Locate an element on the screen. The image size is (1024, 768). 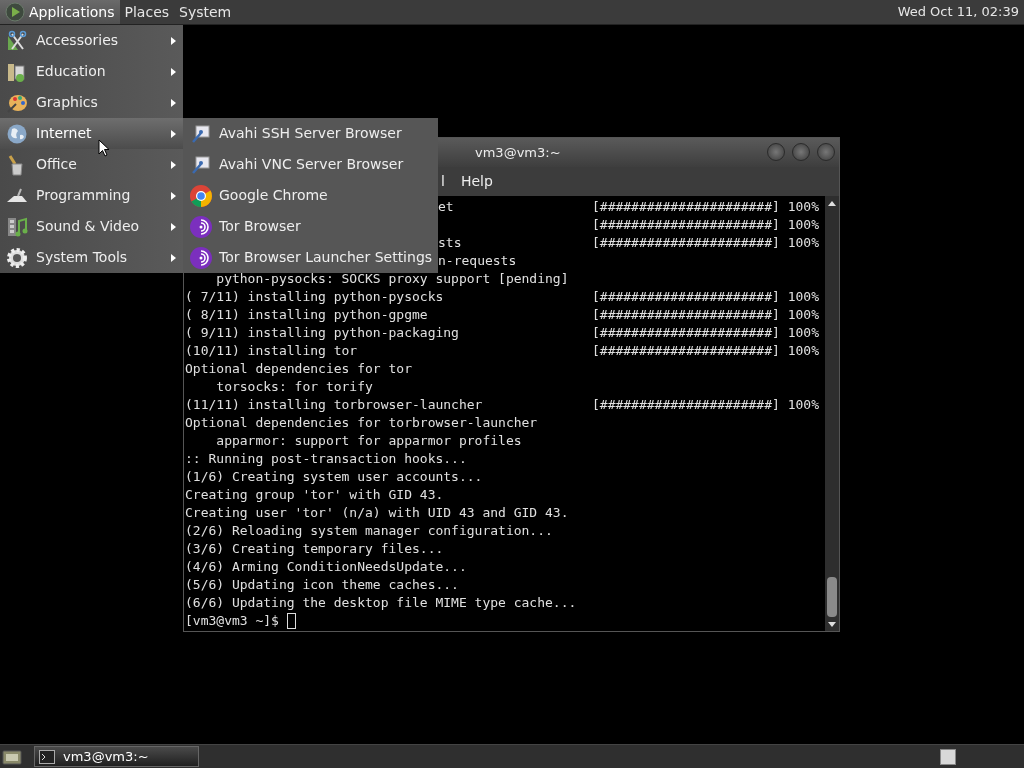
menu-item: Google Chrome is located at coordinates (310, 195).